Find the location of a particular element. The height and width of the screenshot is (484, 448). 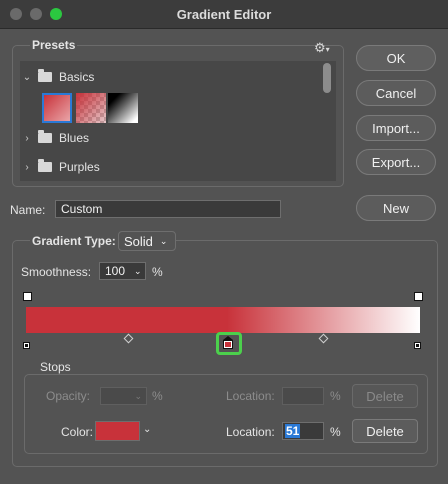

delete-opacity-stop-button: Delete is located at coordinates (385, 396).